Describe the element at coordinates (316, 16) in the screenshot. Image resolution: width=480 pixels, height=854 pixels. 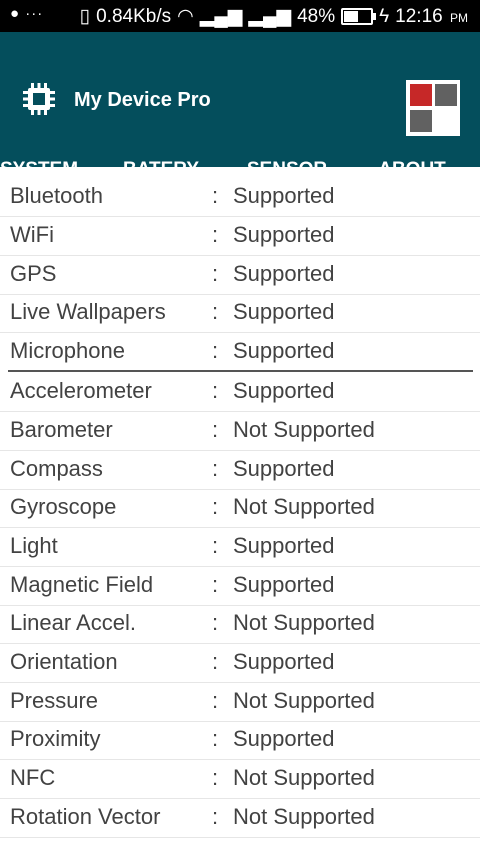
I see `battery-percent: 48%` at that location.